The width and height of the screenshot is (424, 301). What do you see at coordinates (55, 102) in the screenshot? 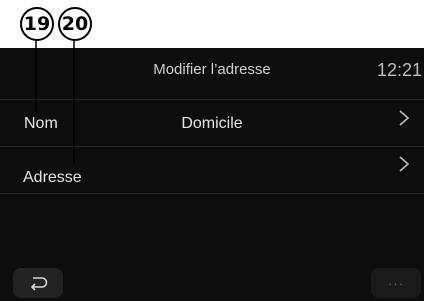
I see `callout-leader-lines` at bounding box center [55, 102].